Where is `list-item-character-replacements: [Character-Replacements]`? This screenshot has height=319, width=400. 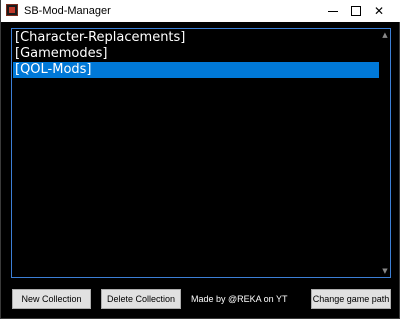
list-item-character-replacements: [Character-Replacements] is located at coordinates (196, 38).